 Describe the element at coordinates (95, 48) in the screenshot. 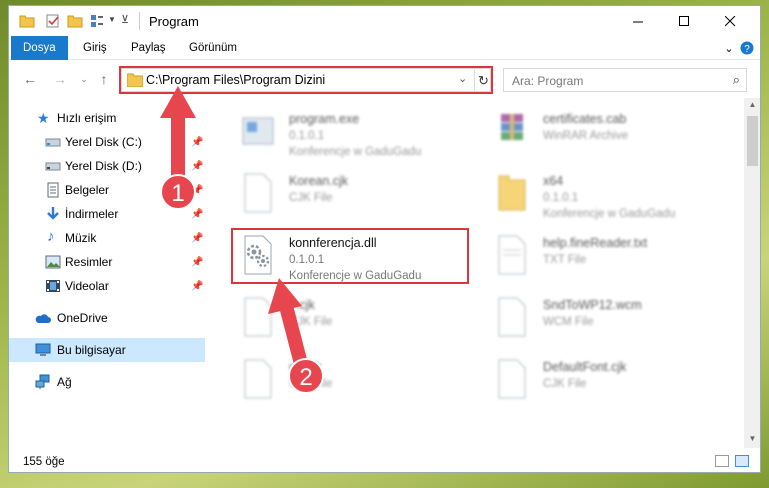

I see `tab-giris: Giriş` at that location.